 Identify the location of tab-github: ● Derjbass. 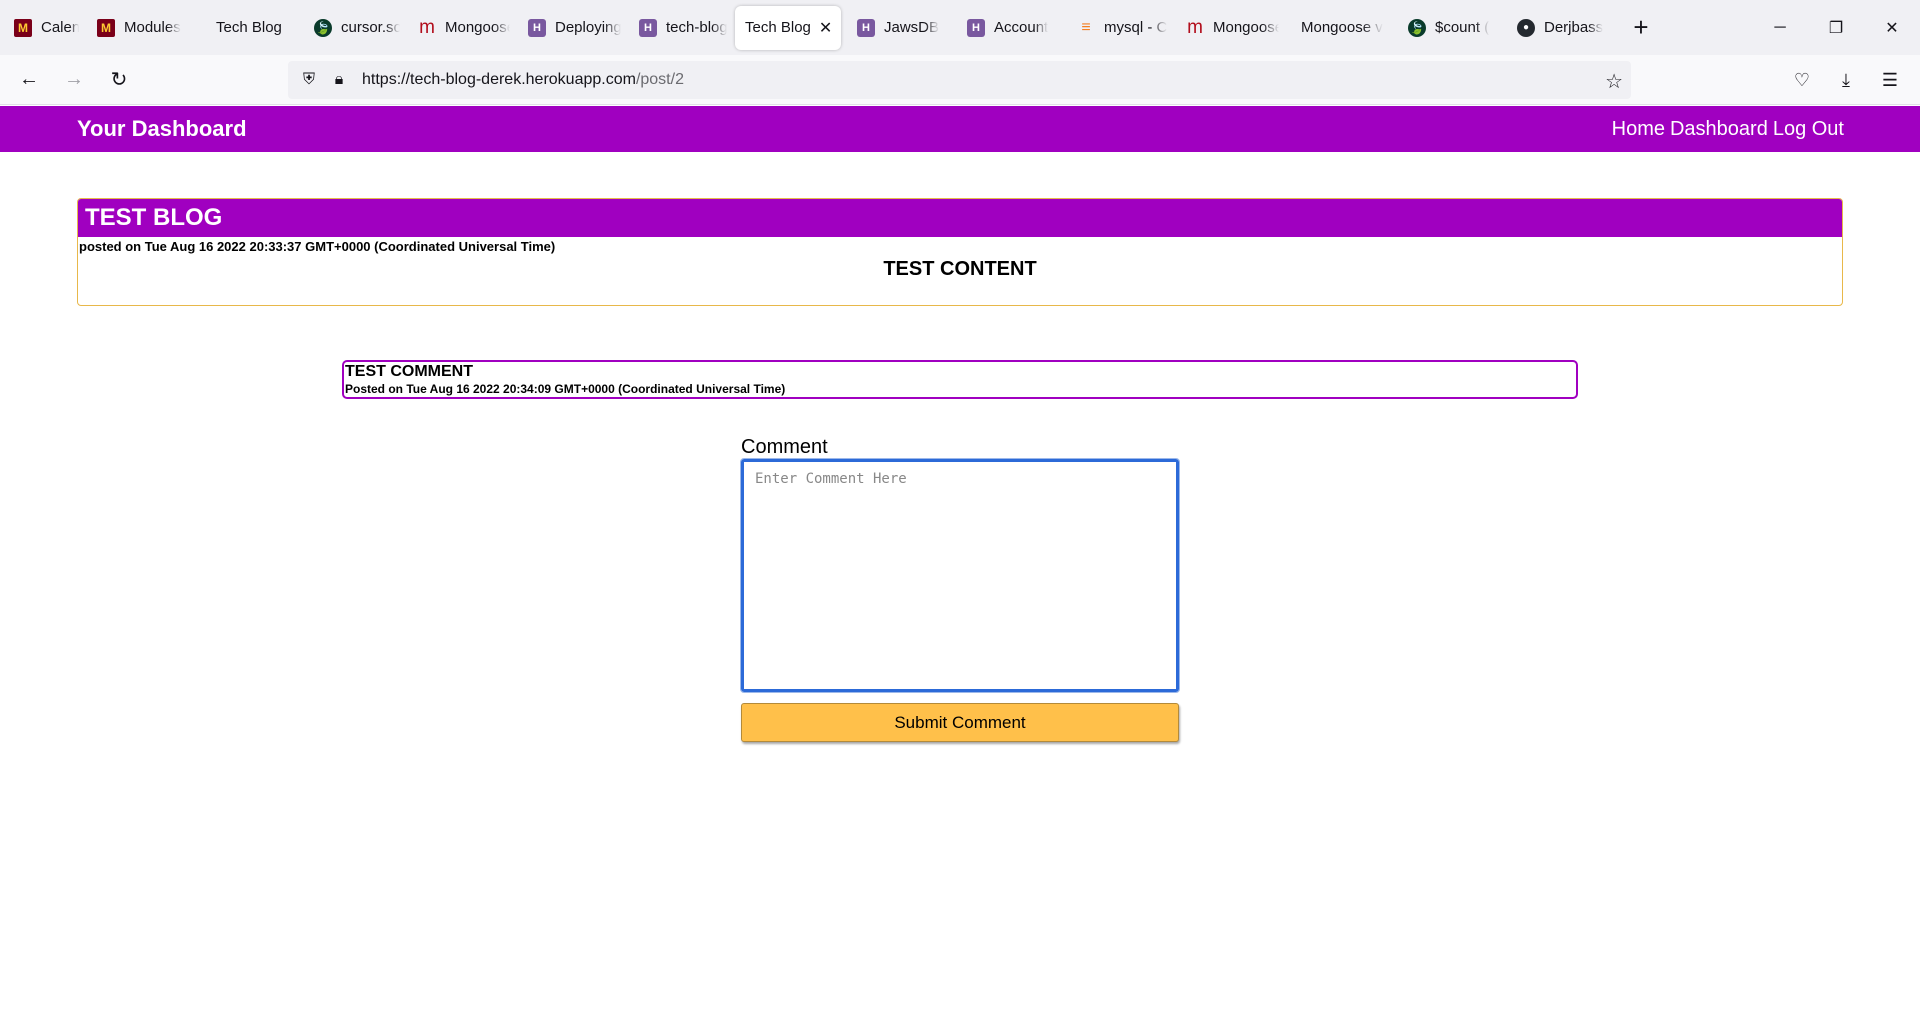
(1562, 28).